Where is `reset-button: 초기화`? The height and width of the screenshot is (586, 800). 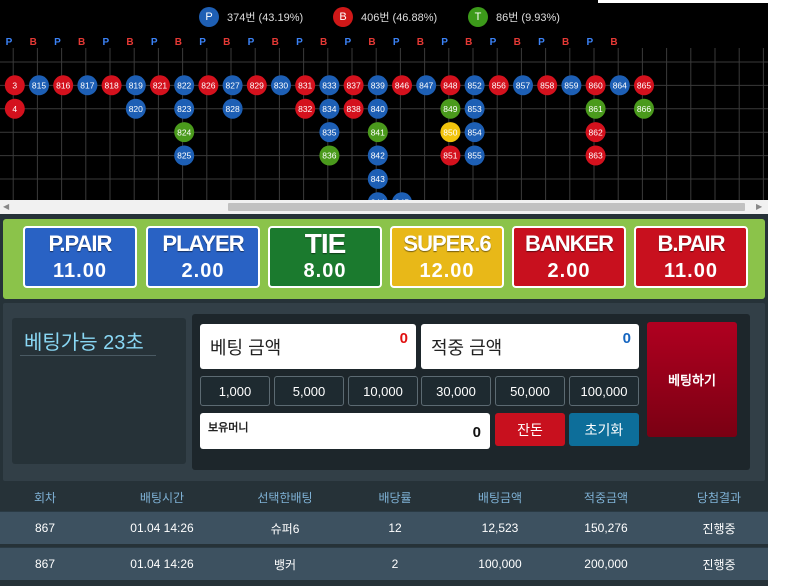 reset-button: 초기화 is located at coordinates (604, 429).